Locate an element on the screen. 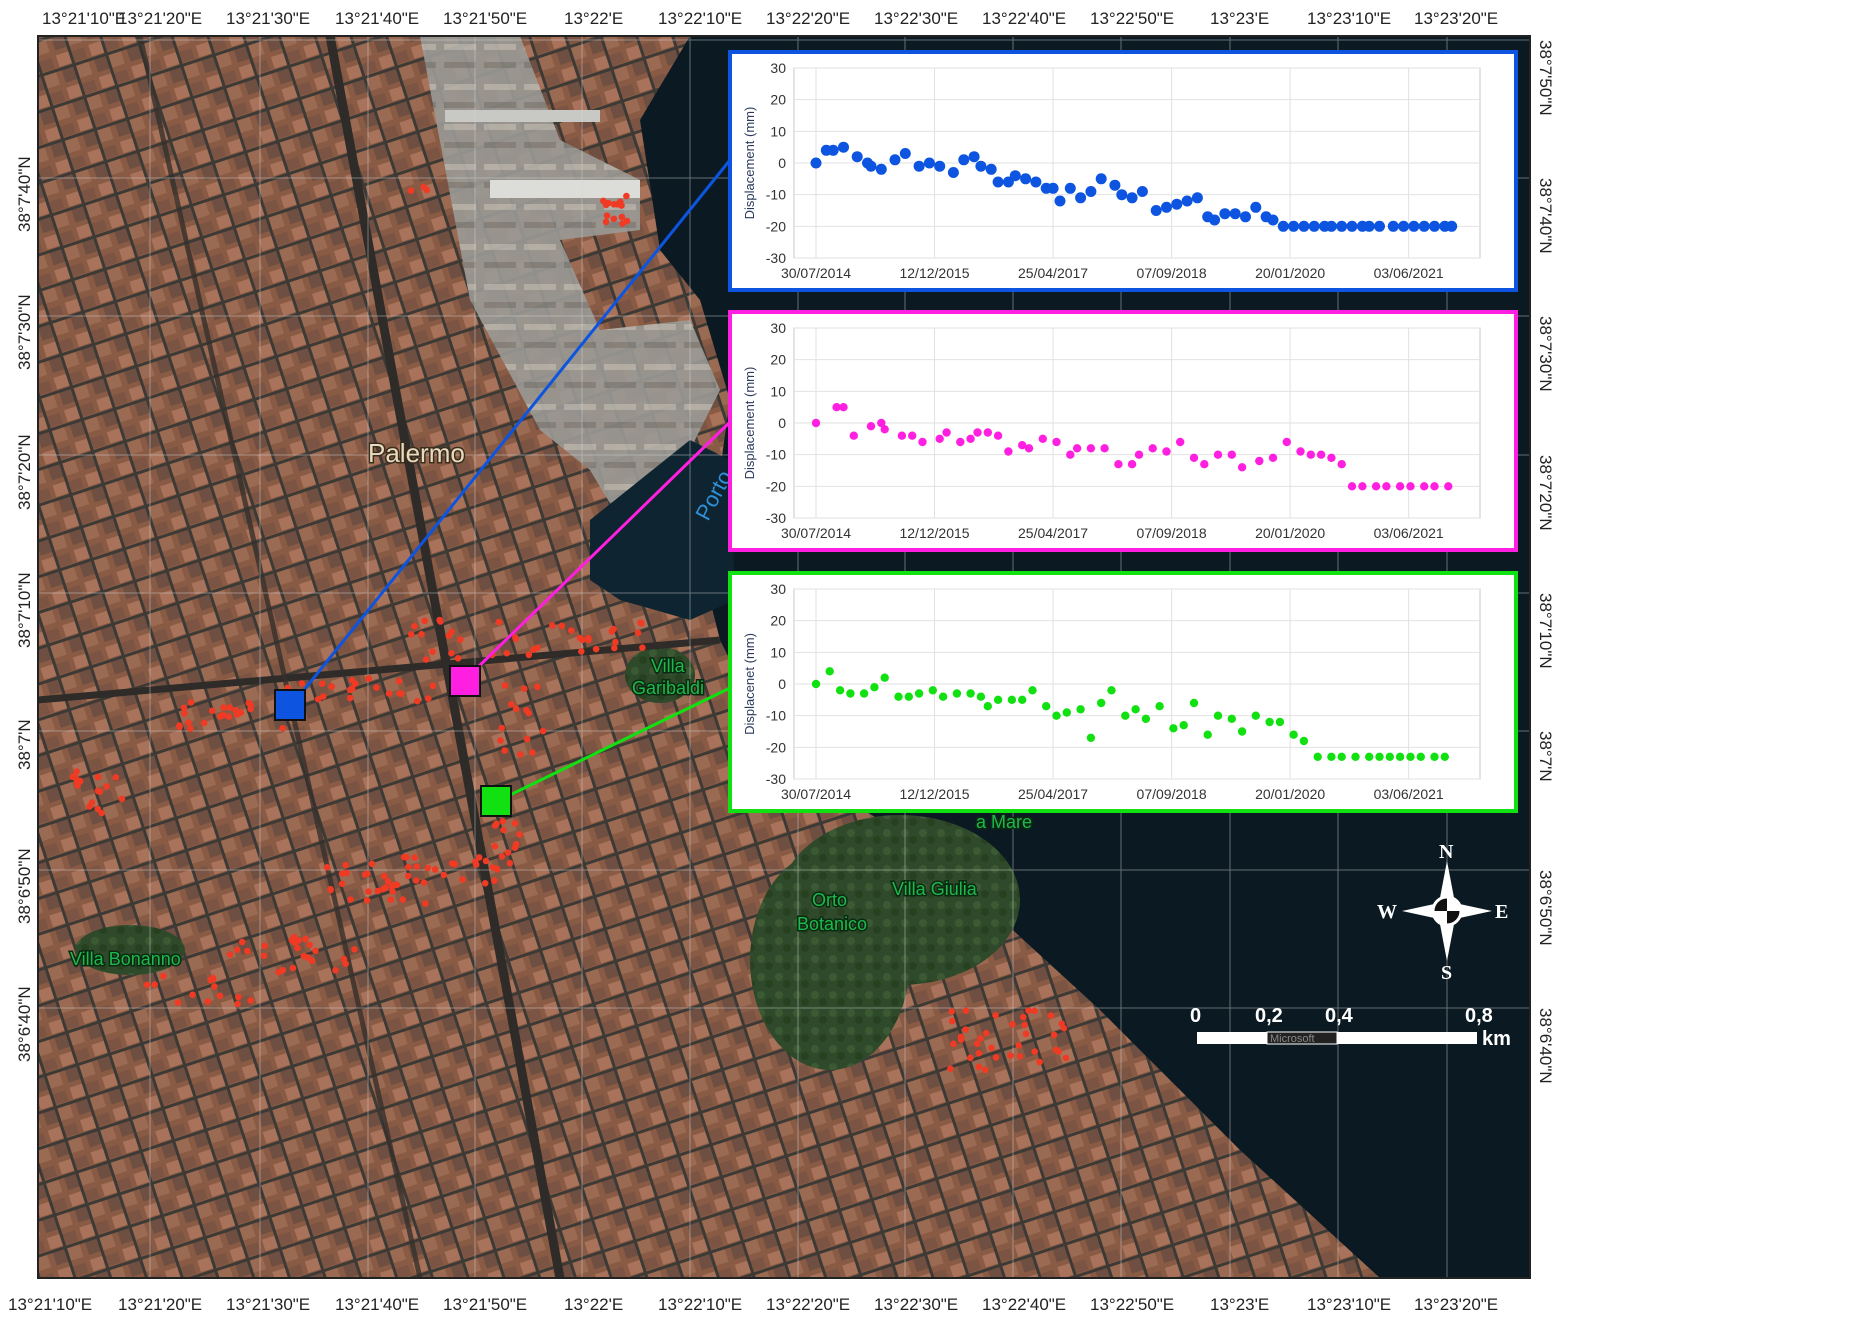 The height and width of the screenshot is (1321, 1861). left-lat-label: 38°7'N is located at coordinates (24, 744).